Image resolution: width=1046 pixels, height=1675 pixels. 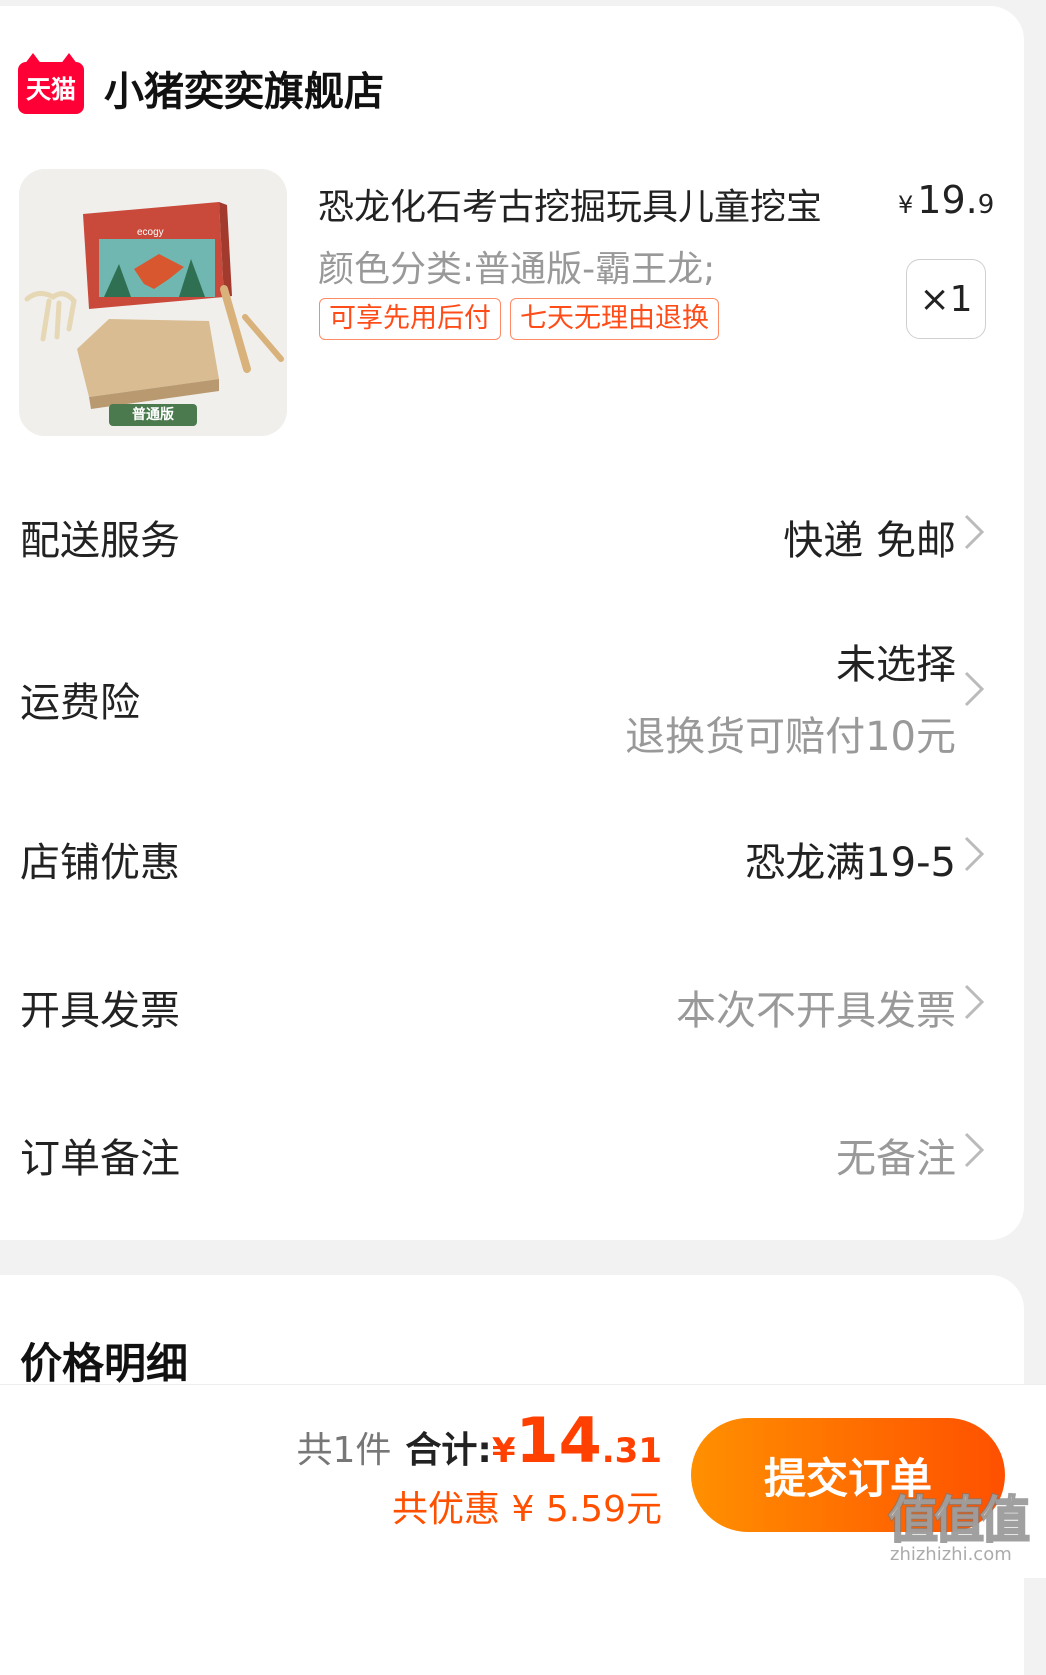 I want to click on order-note-row: 订单备注 无备注, so click(x=512, y=1153).